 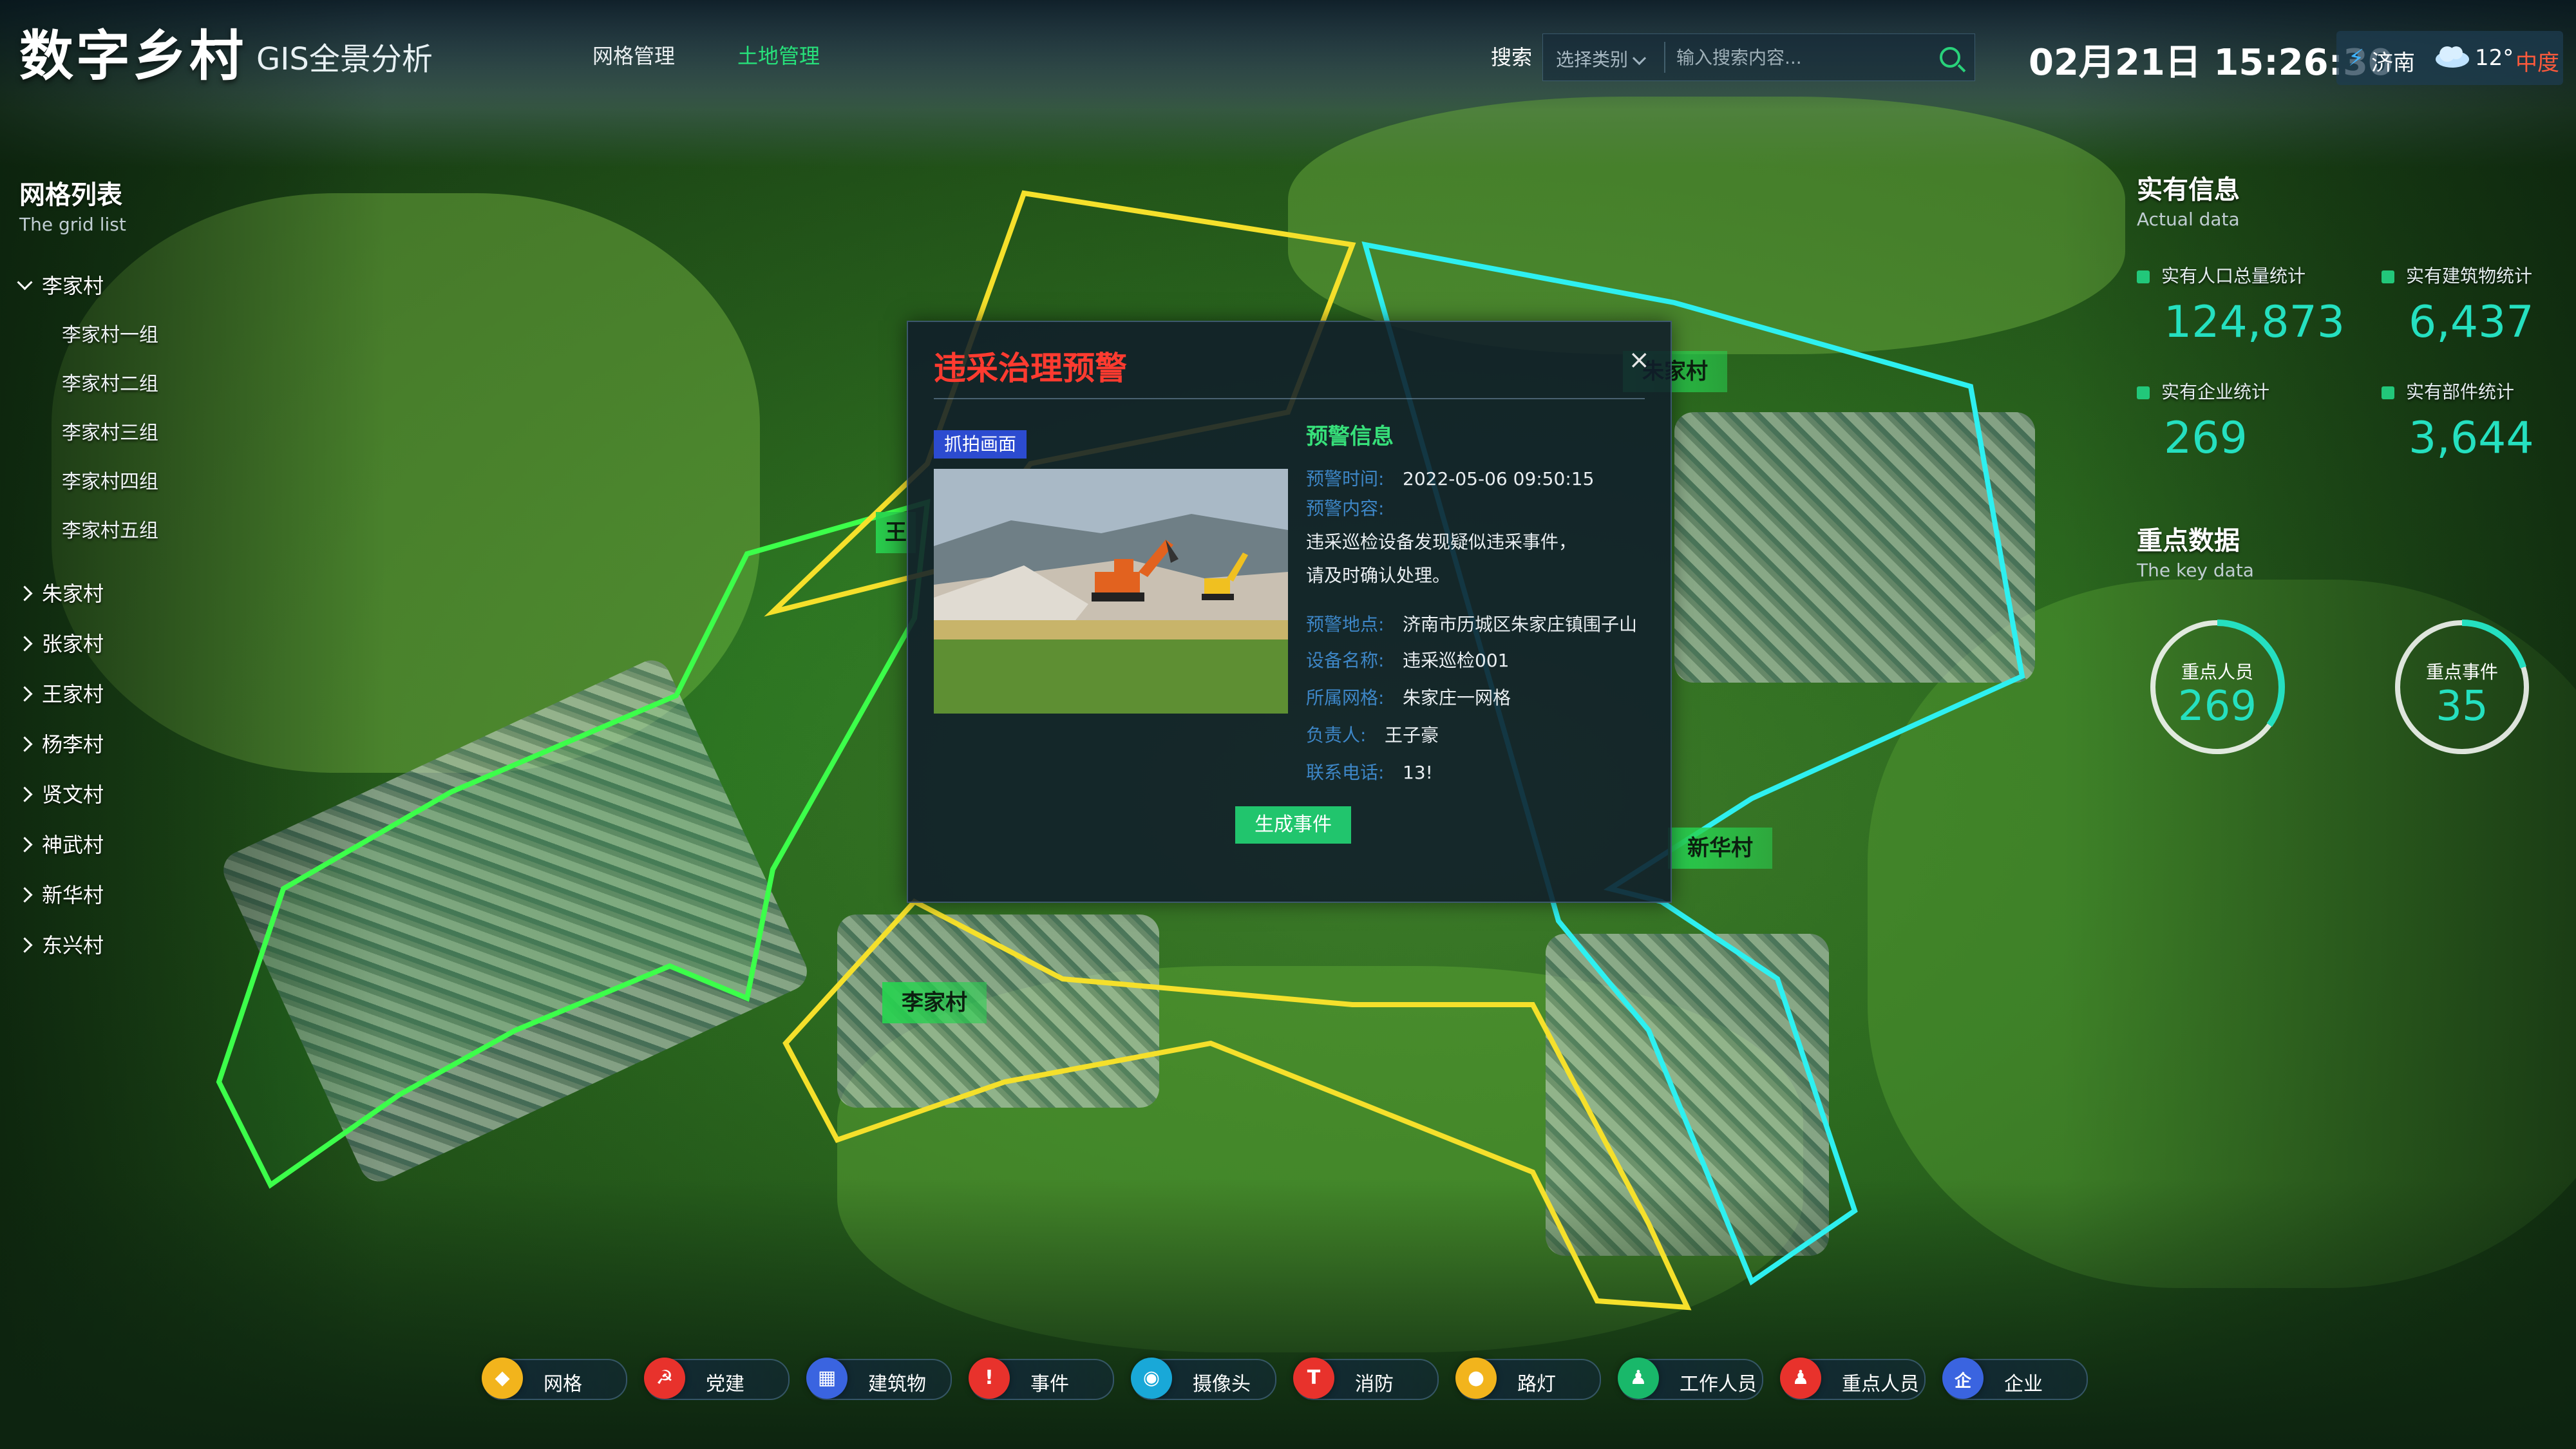 I want to click on grid-list-subtitle: The grid list, so click(x=72, y=224).